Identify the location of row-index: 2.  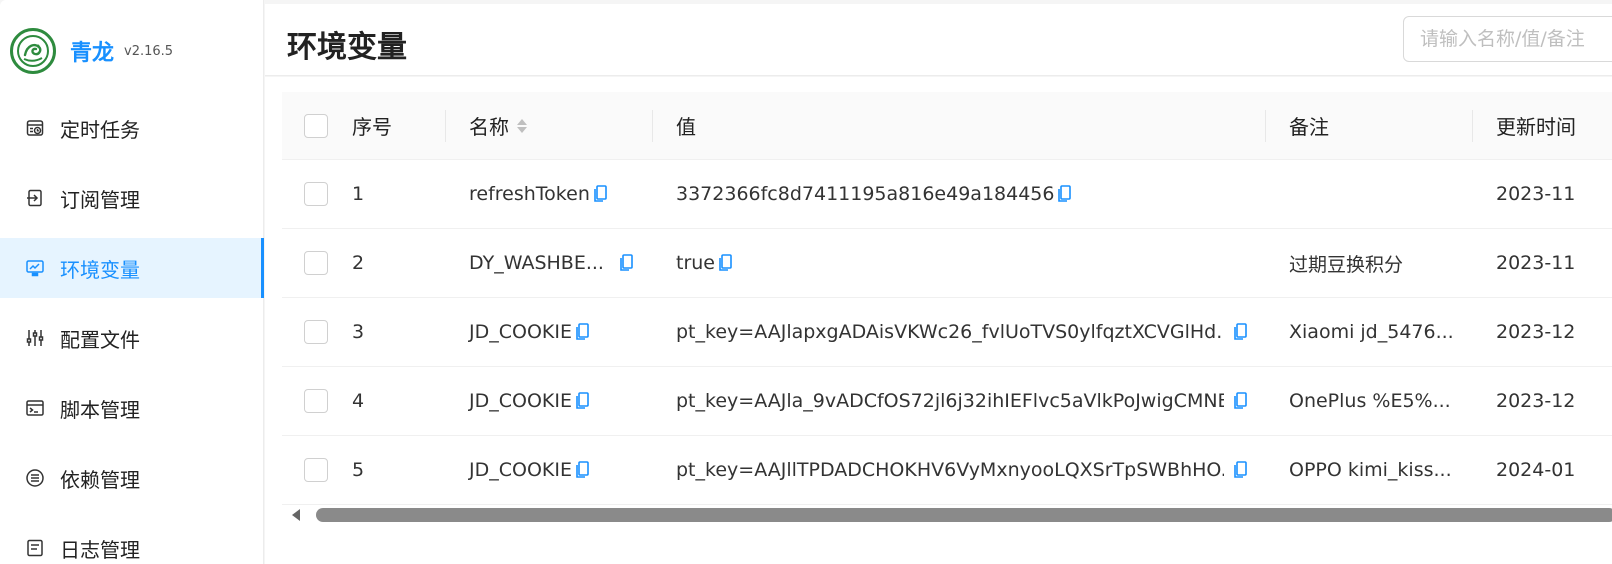
(358, 263).